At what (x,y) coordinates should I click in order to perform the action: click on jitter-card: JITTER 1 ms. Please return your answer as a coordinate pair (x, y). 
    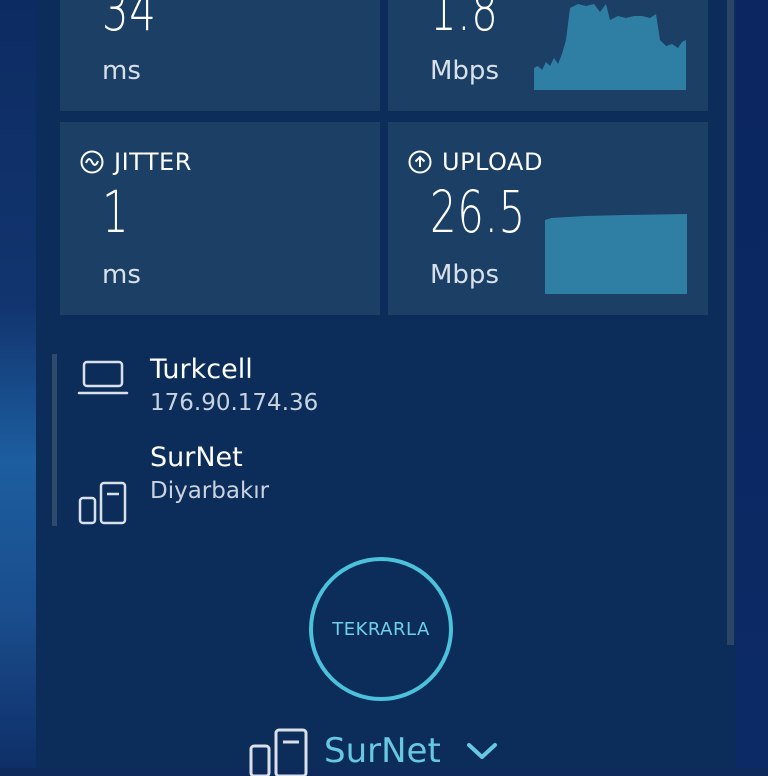
    Looking at the image, I should click on (220, 218).